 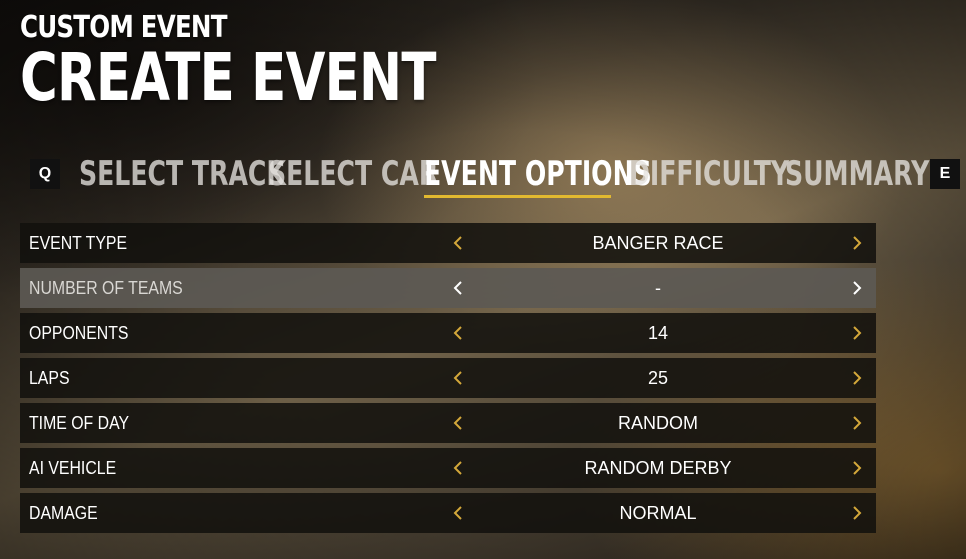 I want to click on option-row-laps: LAPS 25, so click(x=448, y=378).